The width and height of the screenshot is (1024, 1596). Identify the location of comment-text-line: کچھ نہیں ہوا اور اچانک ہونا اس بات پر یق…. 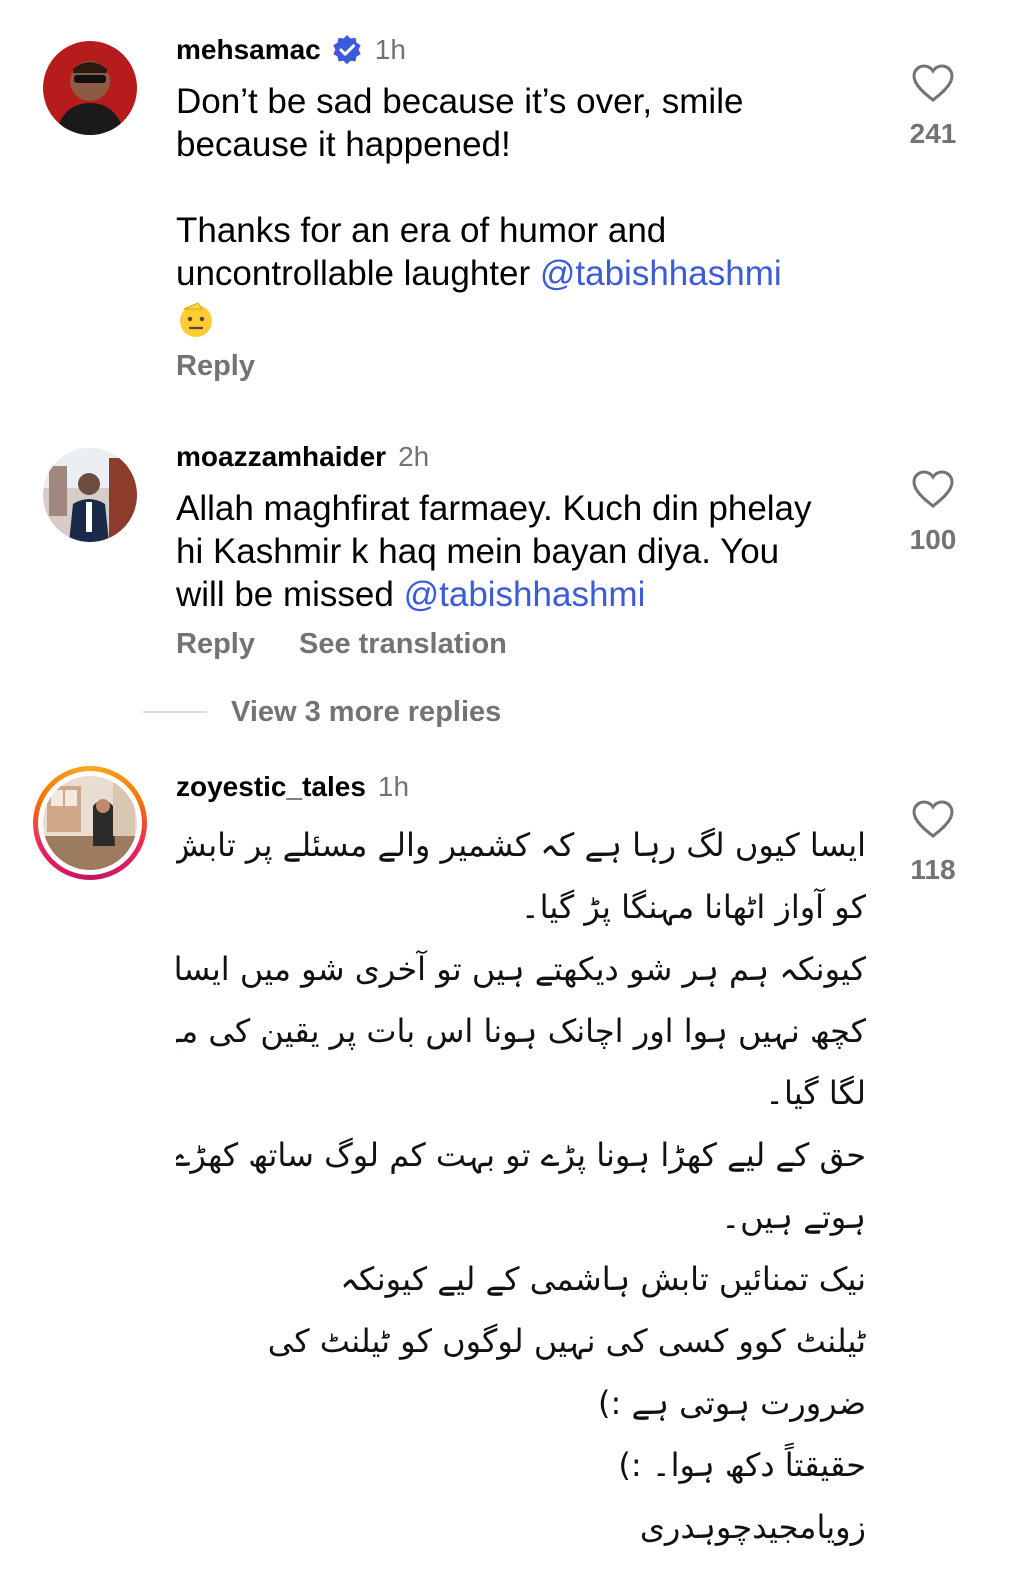
(521, 1031).